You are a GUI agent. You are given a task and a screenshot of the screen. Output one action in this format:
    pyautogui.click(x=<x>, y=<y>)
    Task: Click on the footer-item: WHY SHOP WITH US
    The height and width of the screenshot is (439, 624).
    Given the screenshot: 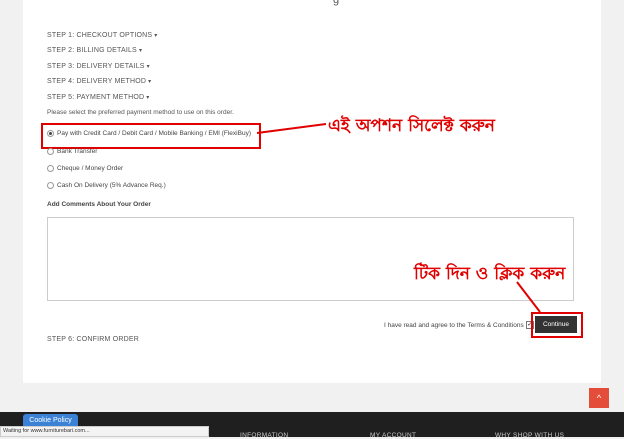 What is the action you would take?
    pyautogui.click(x=529, y=435)
    